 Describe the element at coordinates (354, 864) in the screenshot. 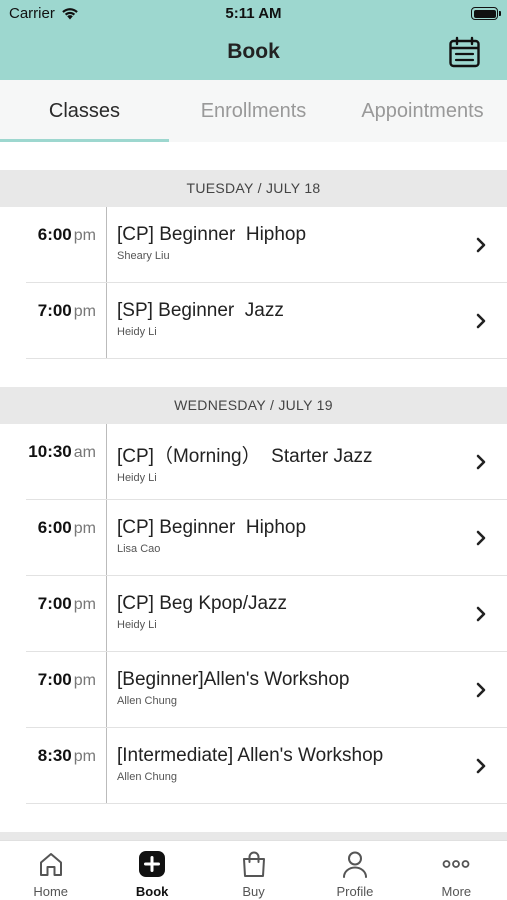

I see `profile-icon` at that location.